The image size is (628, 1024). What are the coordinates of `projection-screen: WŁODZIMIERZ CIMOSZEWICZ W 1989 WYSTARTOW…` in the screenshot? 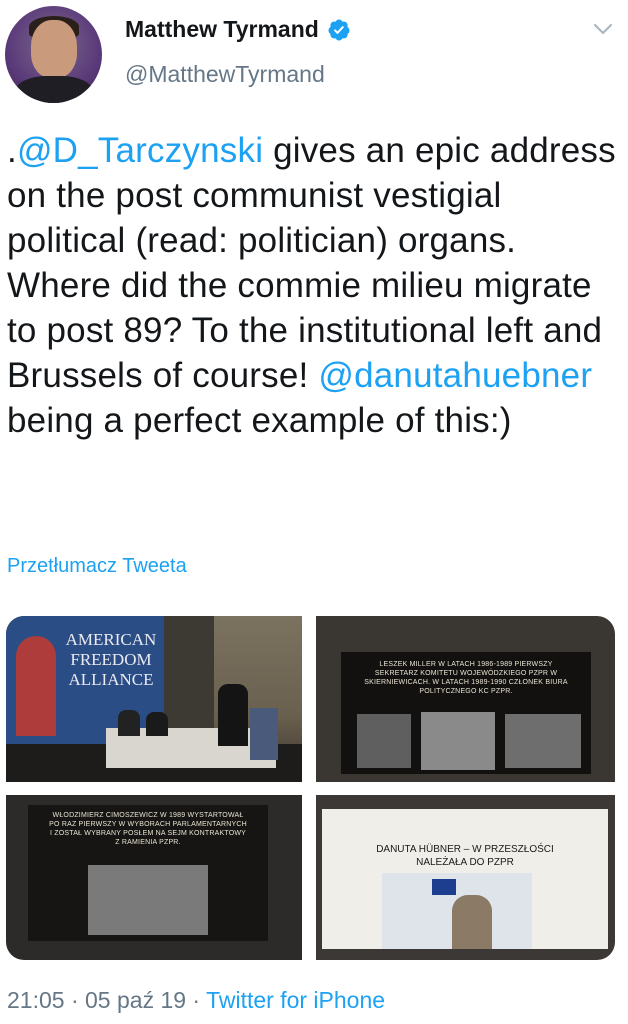 It's located at (148, 873).